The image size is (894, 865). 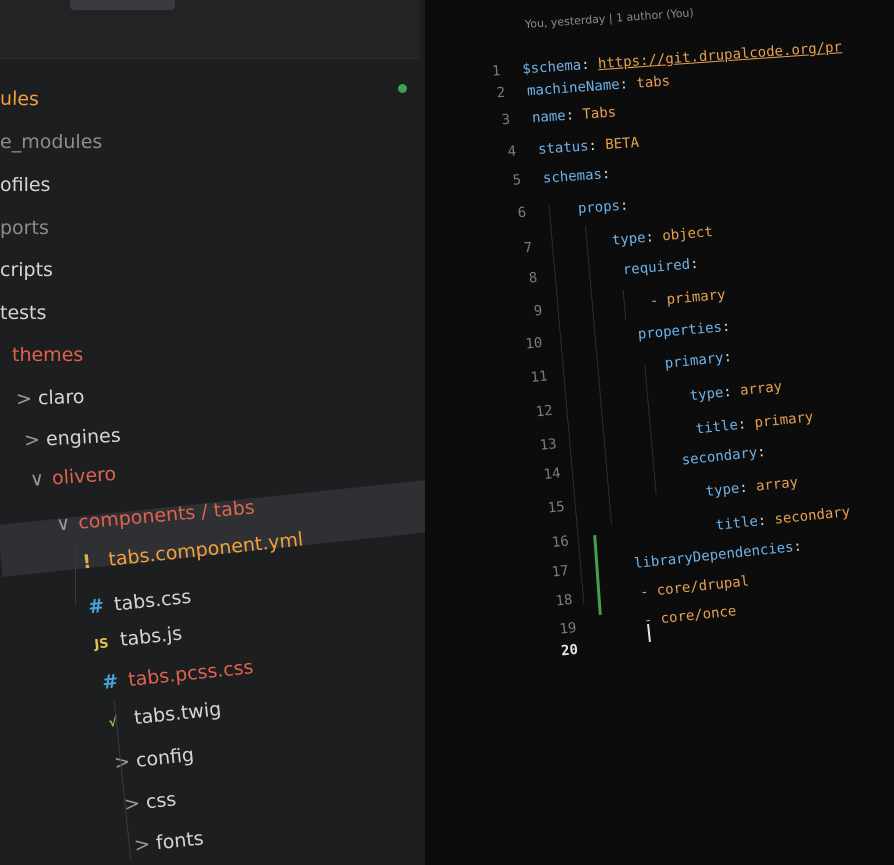 I want to click on untracked-dot, so click(x=402, y=88).